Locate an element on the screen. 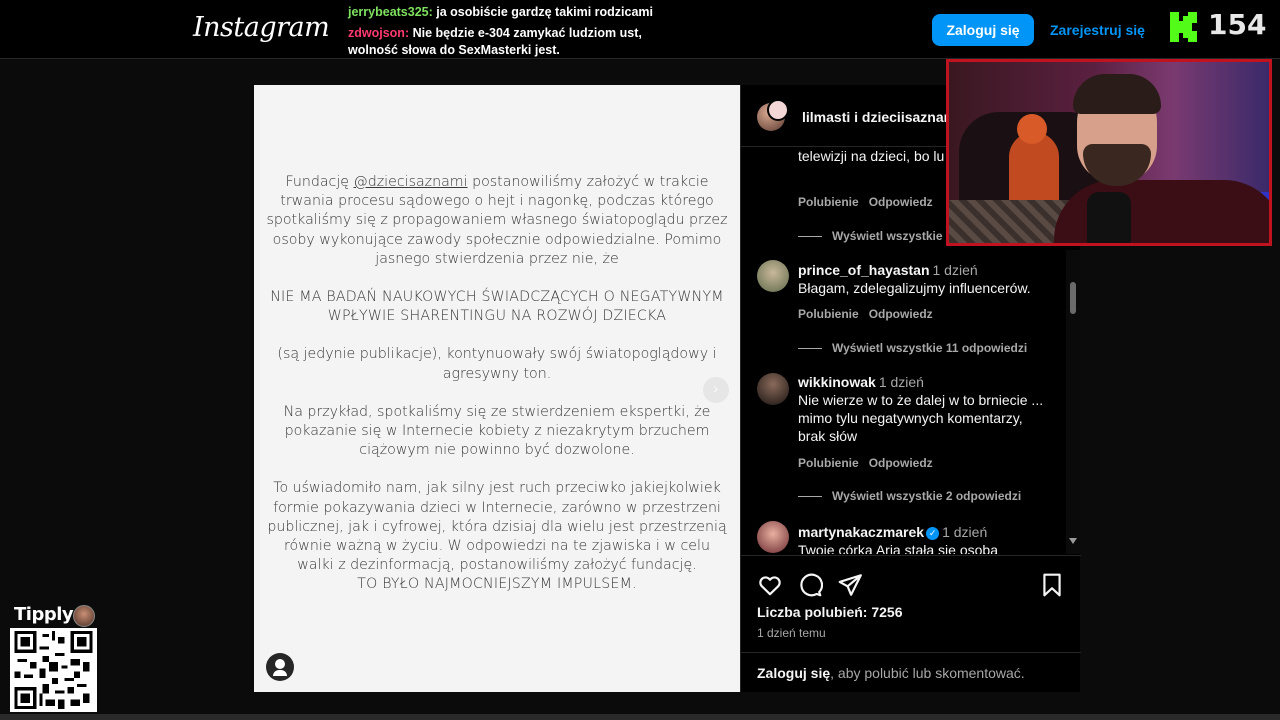 Image resolution: width=1280 pixels, height=720 pixels. view-replies-button: Wyświetl wszystkie 1 is located at coordinates (875, 236).